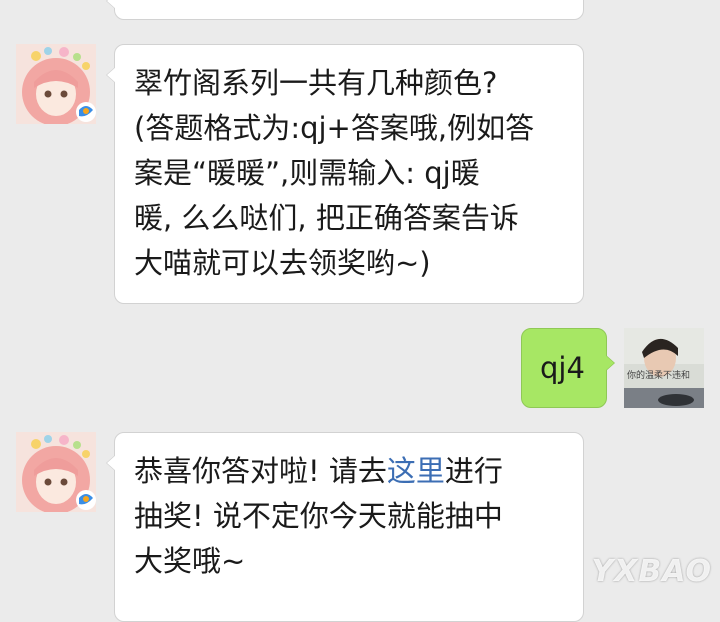 The image size is (720, 622). I want to click on message-line: 翠竹阁系列一共有几种颜色?, so click(316, 83).